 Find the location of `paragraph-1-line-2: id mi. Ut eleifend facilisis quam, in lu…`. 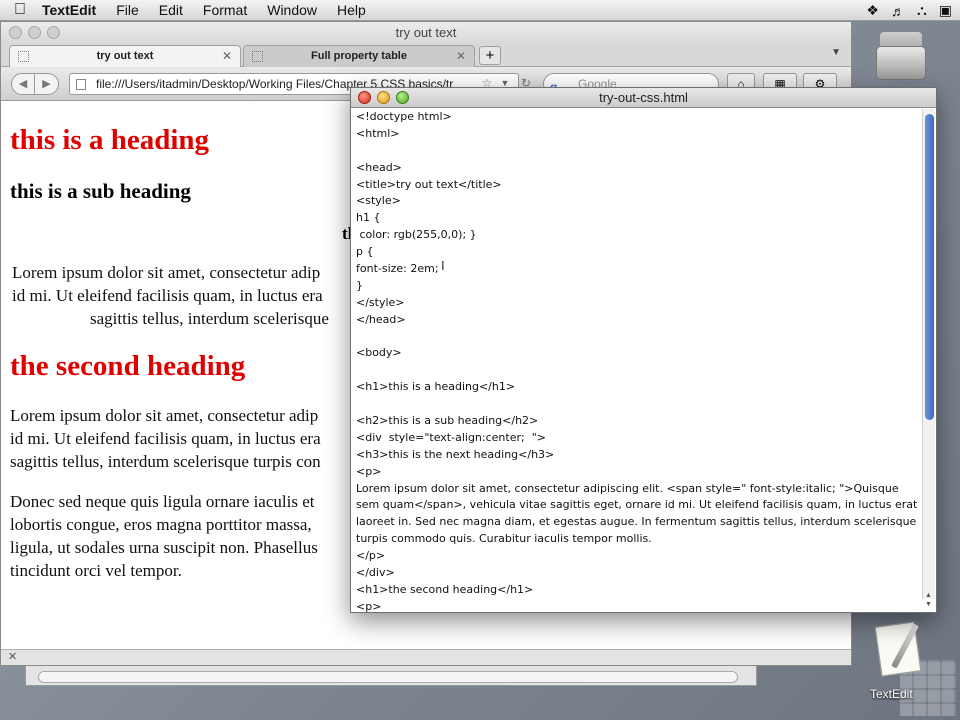

paragraph-1-line-2: id mi. Ut eleifend facilisis quam, in lu… is located at coordinates (167, 295).